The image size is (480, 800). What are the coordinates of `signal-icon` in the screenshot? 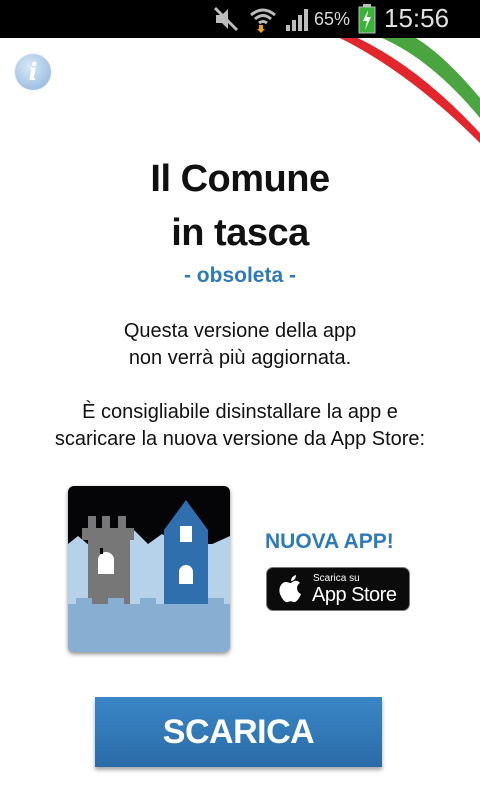 It's located at (297, 20).